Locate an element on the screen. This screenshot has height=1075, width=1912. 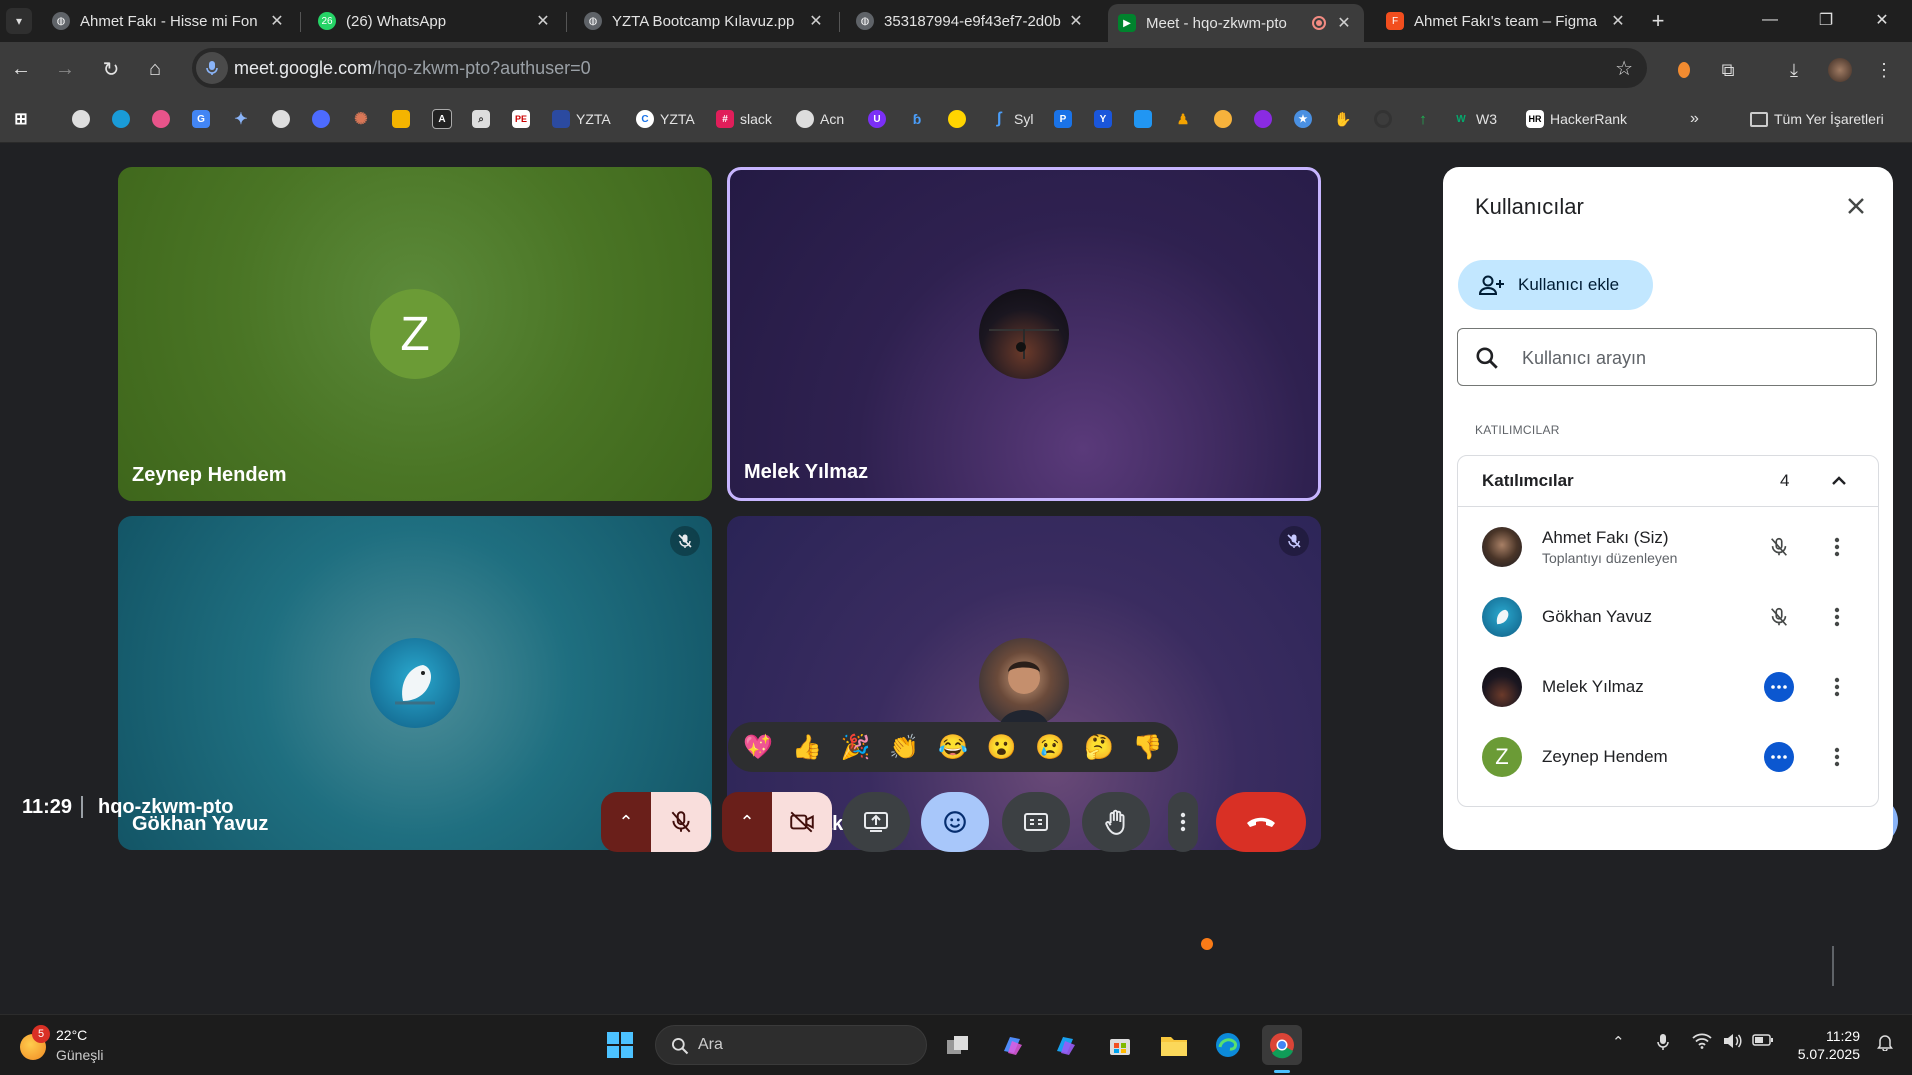
apps-grid-icon: ⊞ is located at coordinates (24, 119).